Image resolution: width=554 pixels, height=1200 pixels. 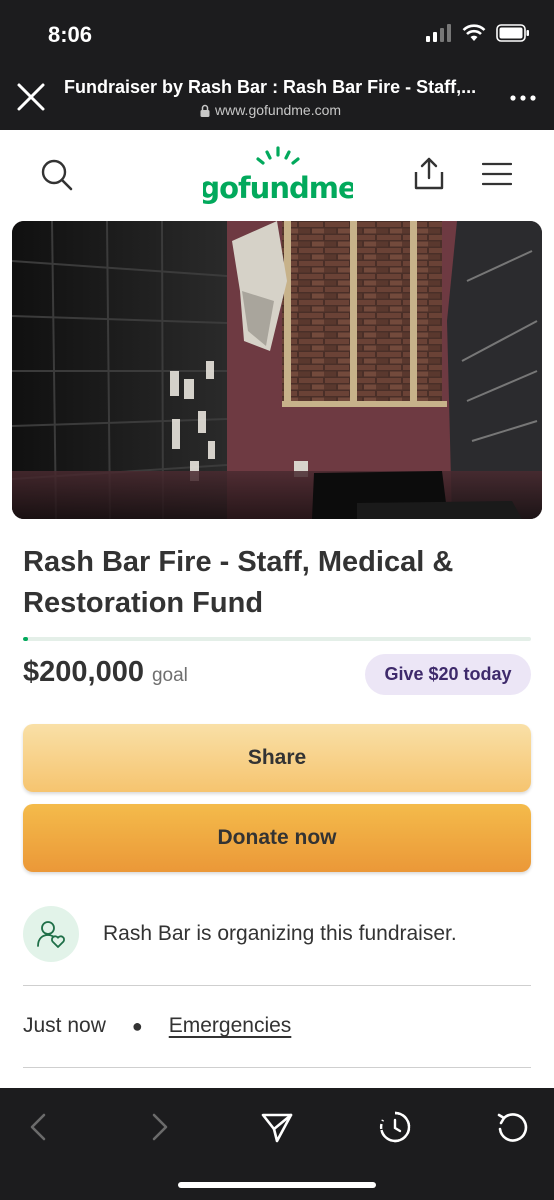 I want to click on browser-toolbar, so click(x=277, y=1144).